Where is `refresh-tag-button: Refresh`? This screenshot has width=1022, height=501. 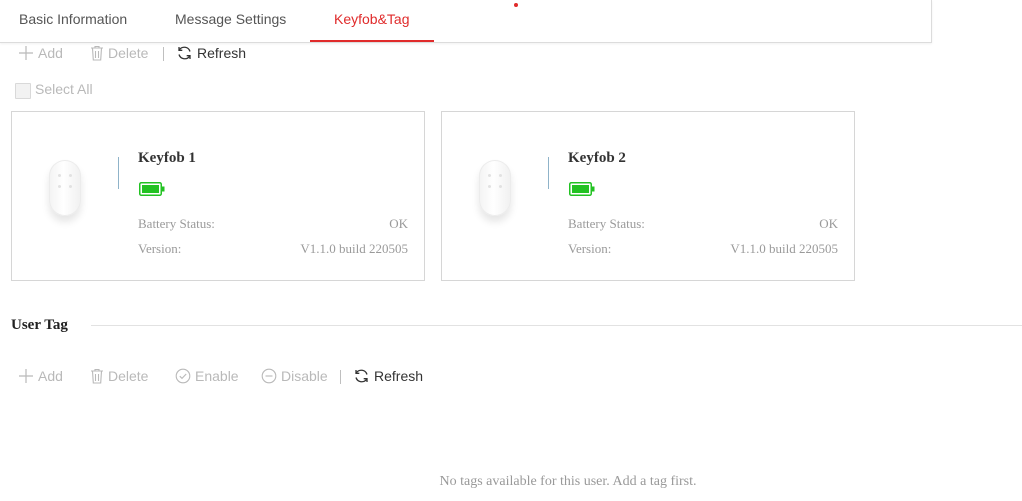
refresh-tag-button: Refresh is located at coordinates (388, 376).